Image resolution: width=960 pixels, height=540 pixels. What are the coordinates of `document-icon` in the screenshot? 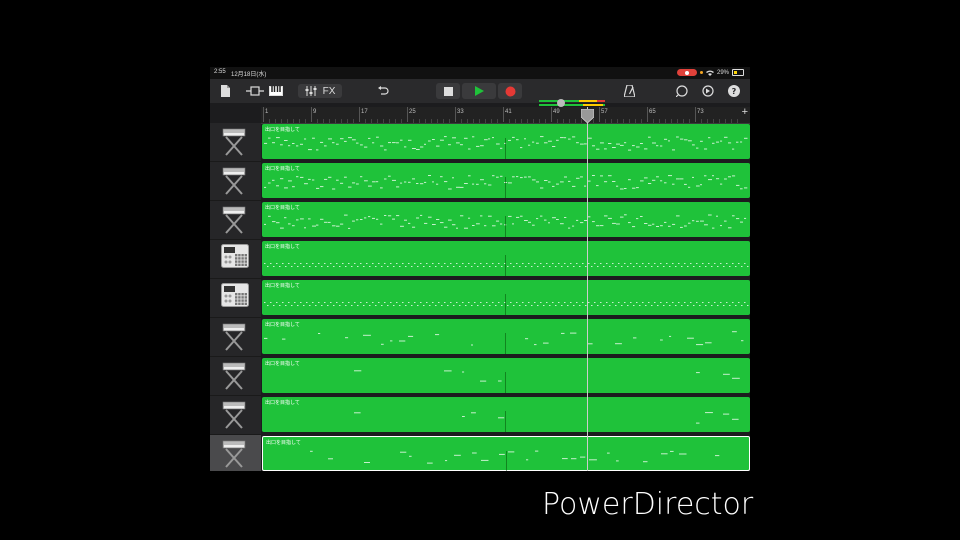 It's located at (225, 91).